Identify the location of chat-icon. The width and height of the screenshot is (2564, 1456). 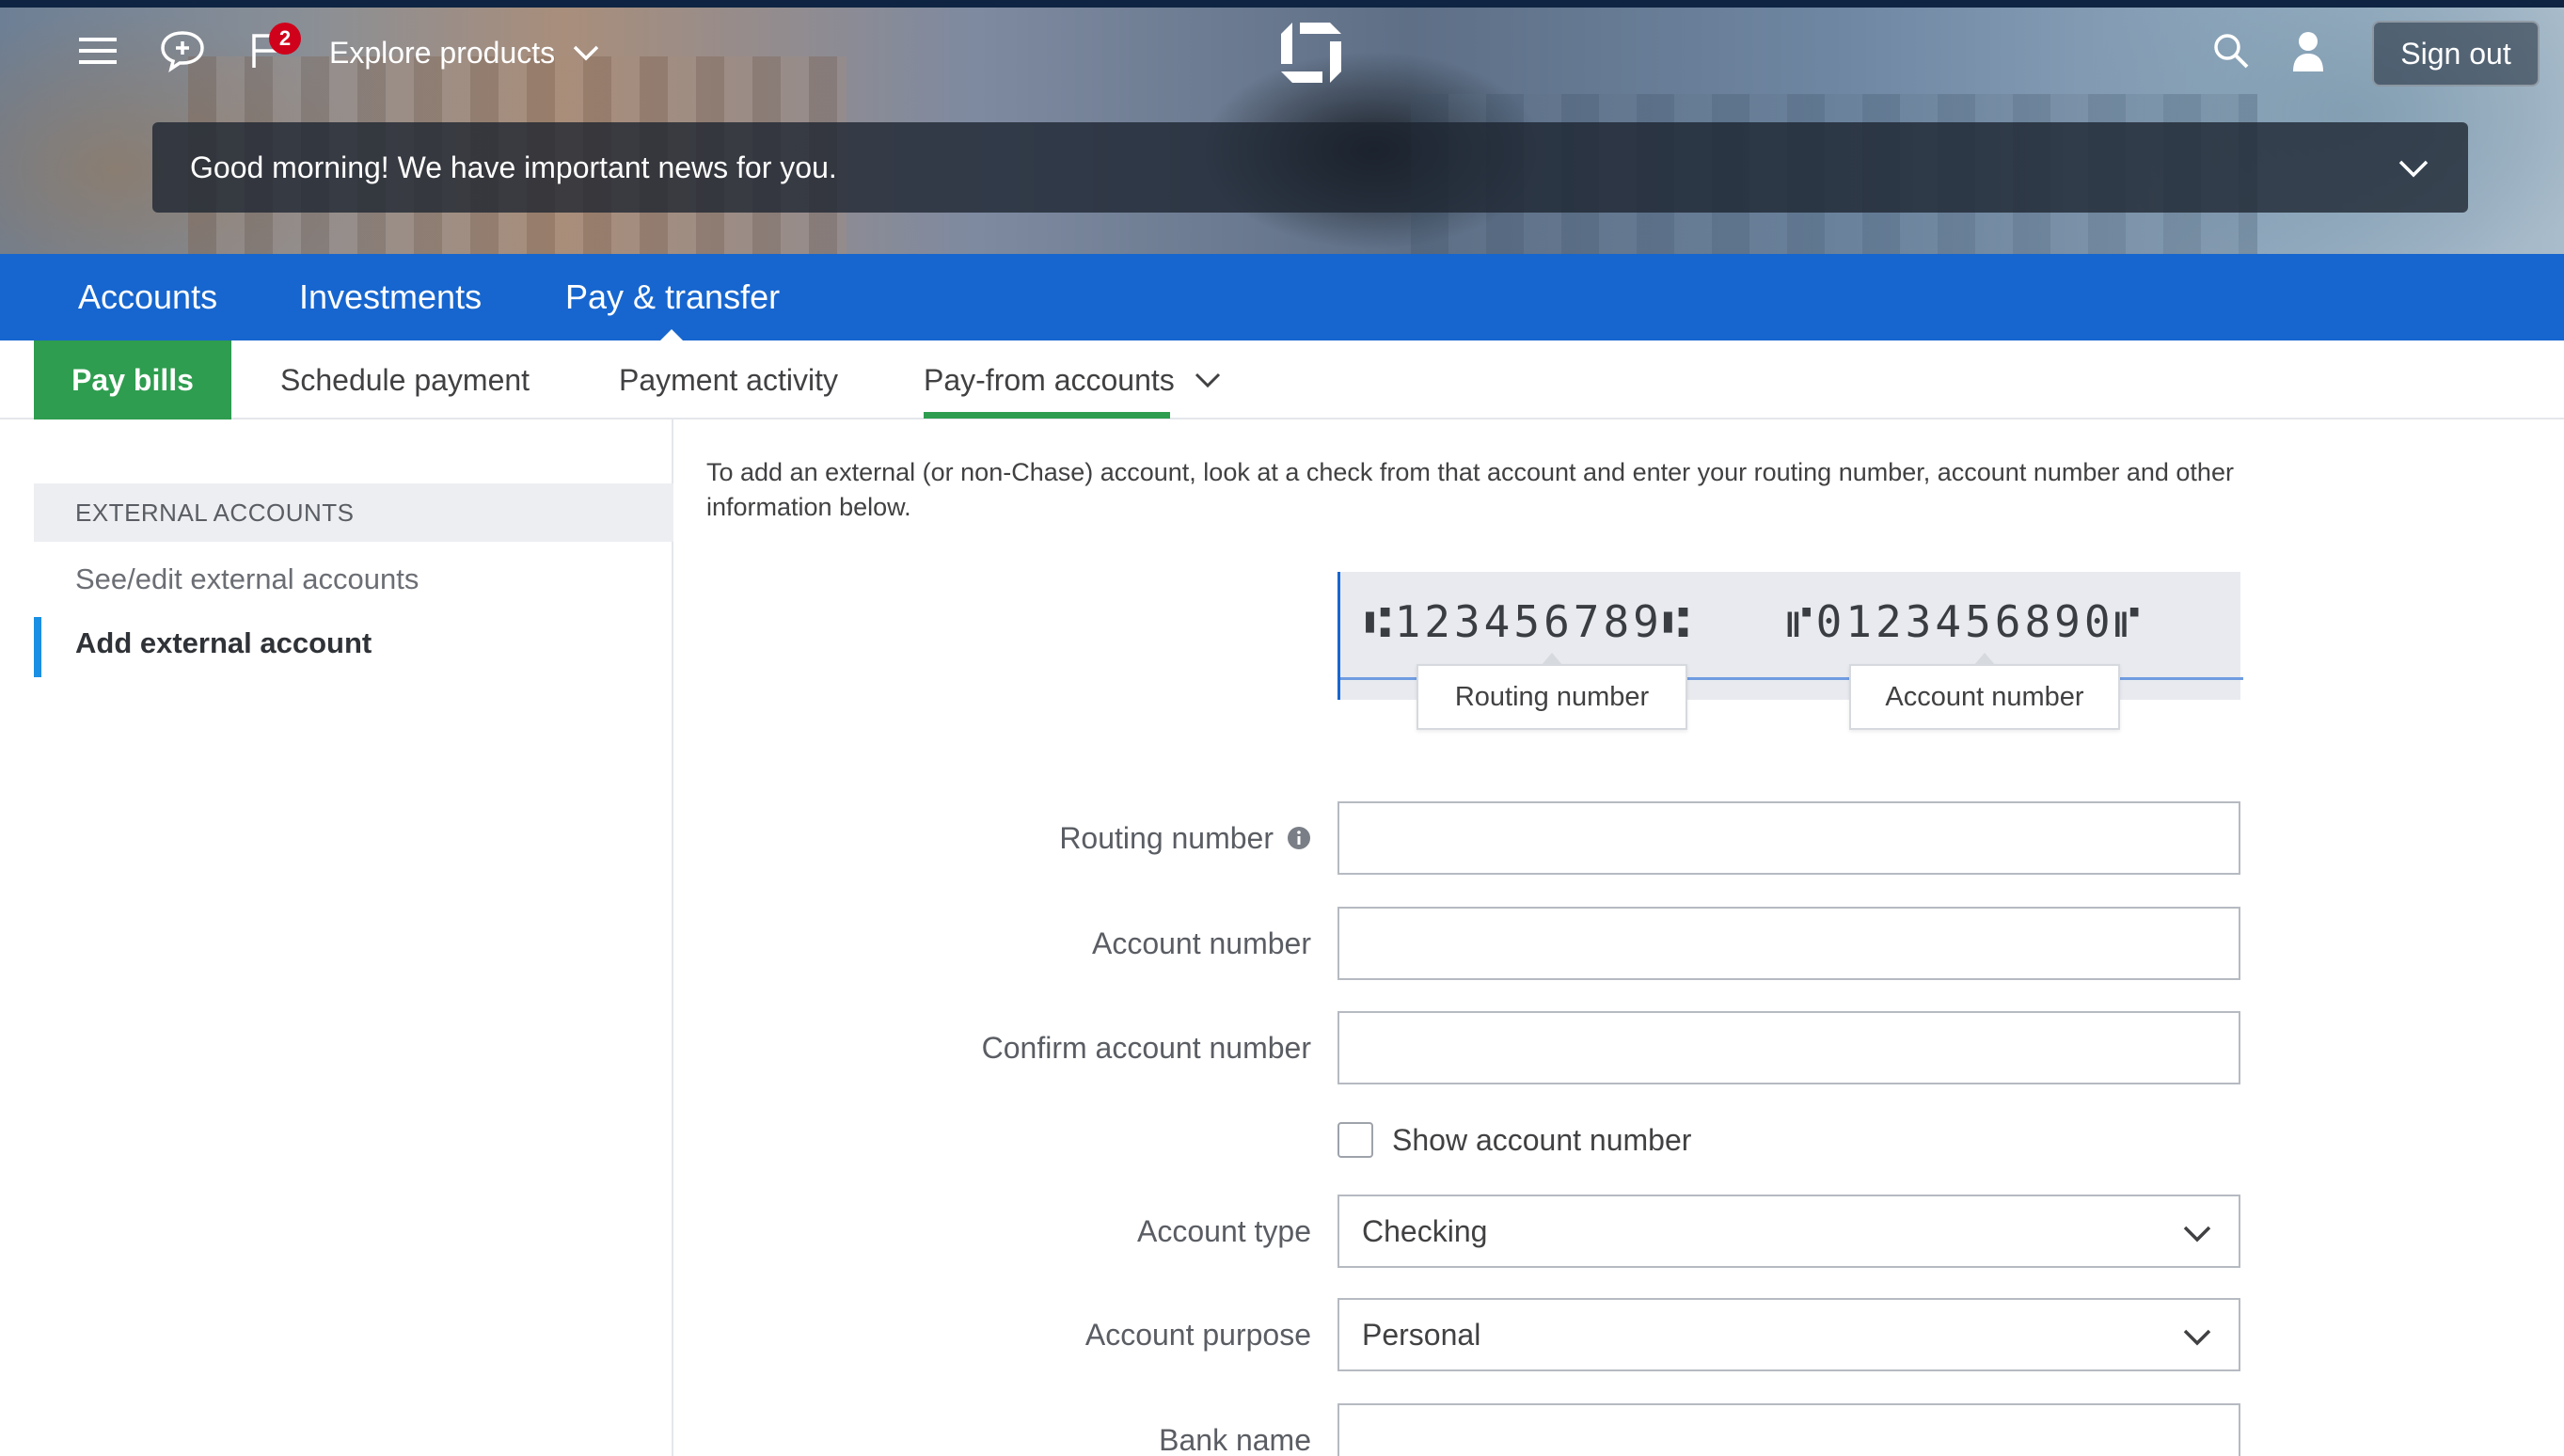
(182, 50).